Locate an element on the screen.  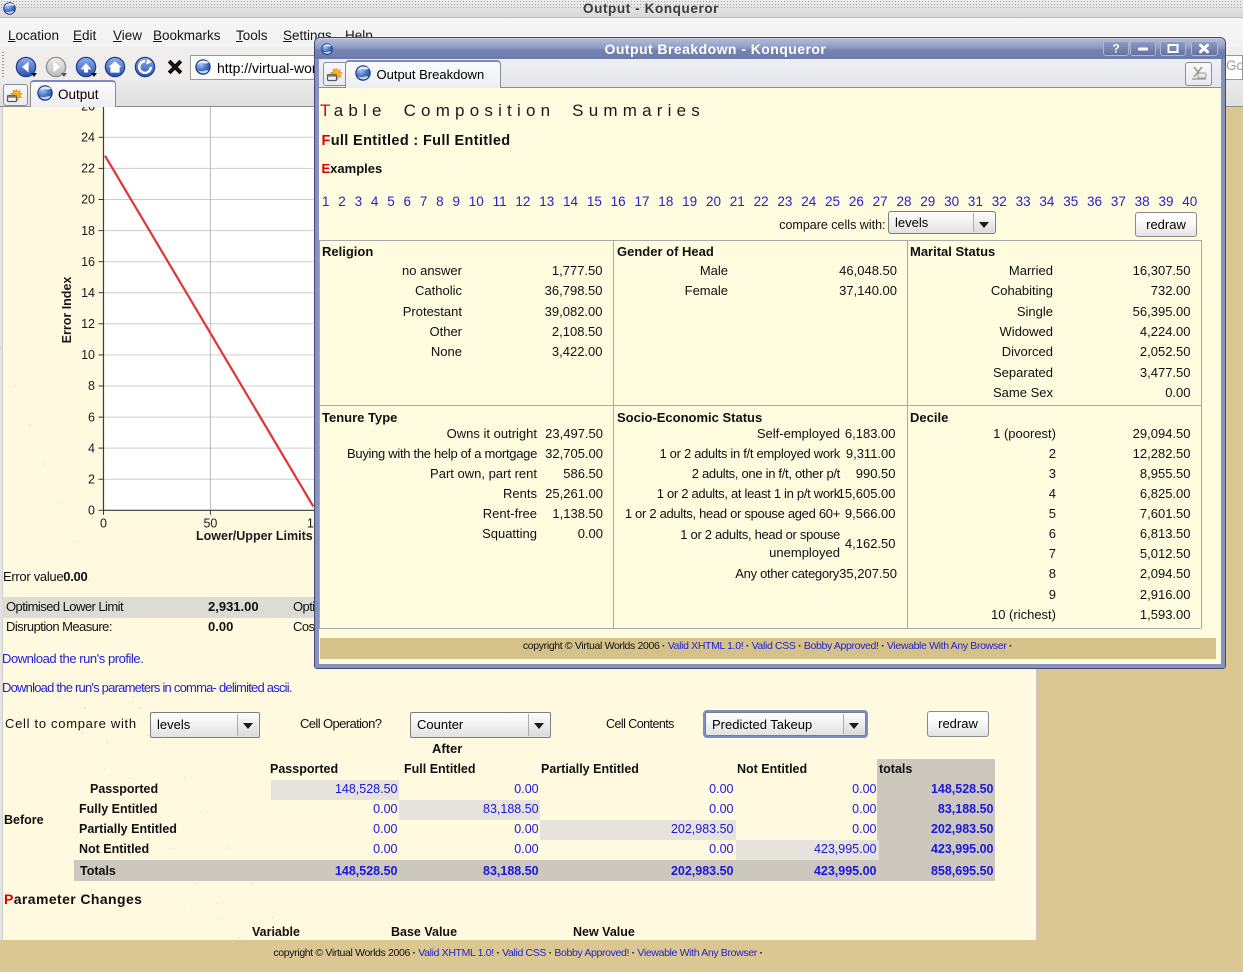
svg-text: 14 is located at coordinates (88, 293).